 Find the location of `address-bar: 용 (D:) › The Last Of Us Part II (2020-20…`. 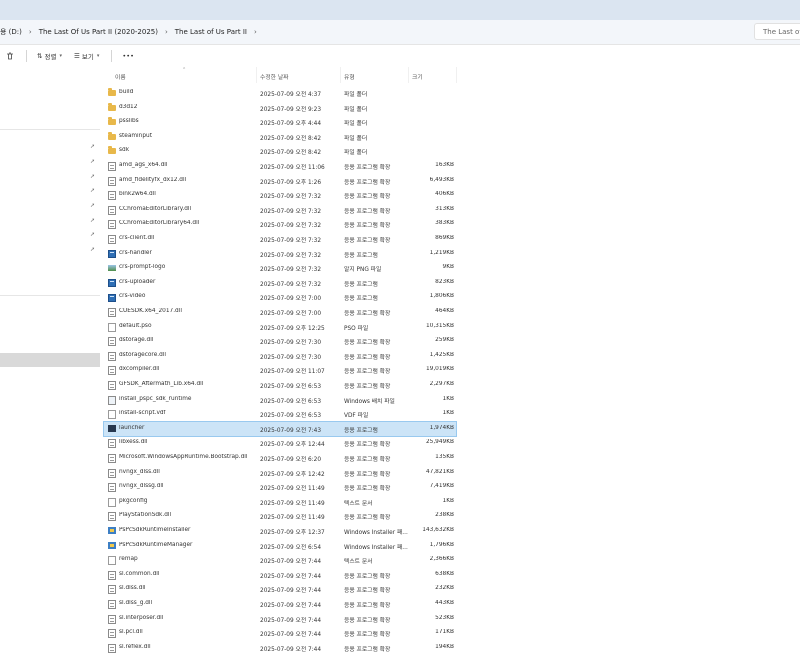

address-bar: 용 (D:) › The Last Of Us Part II (2020-20… is located at coordinates (400, 32).